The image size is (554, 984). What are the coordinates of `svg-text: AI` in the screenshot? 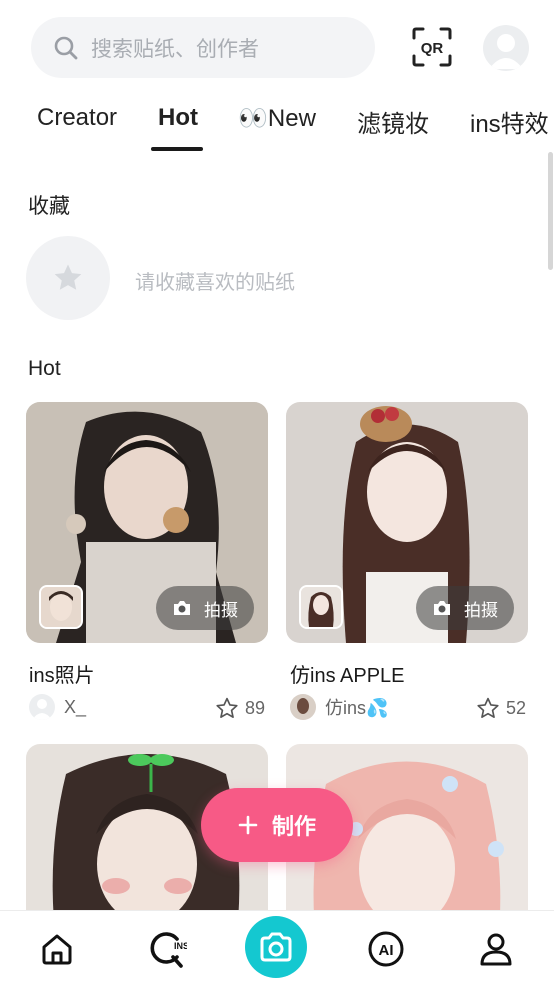 It's located at (386, 950).